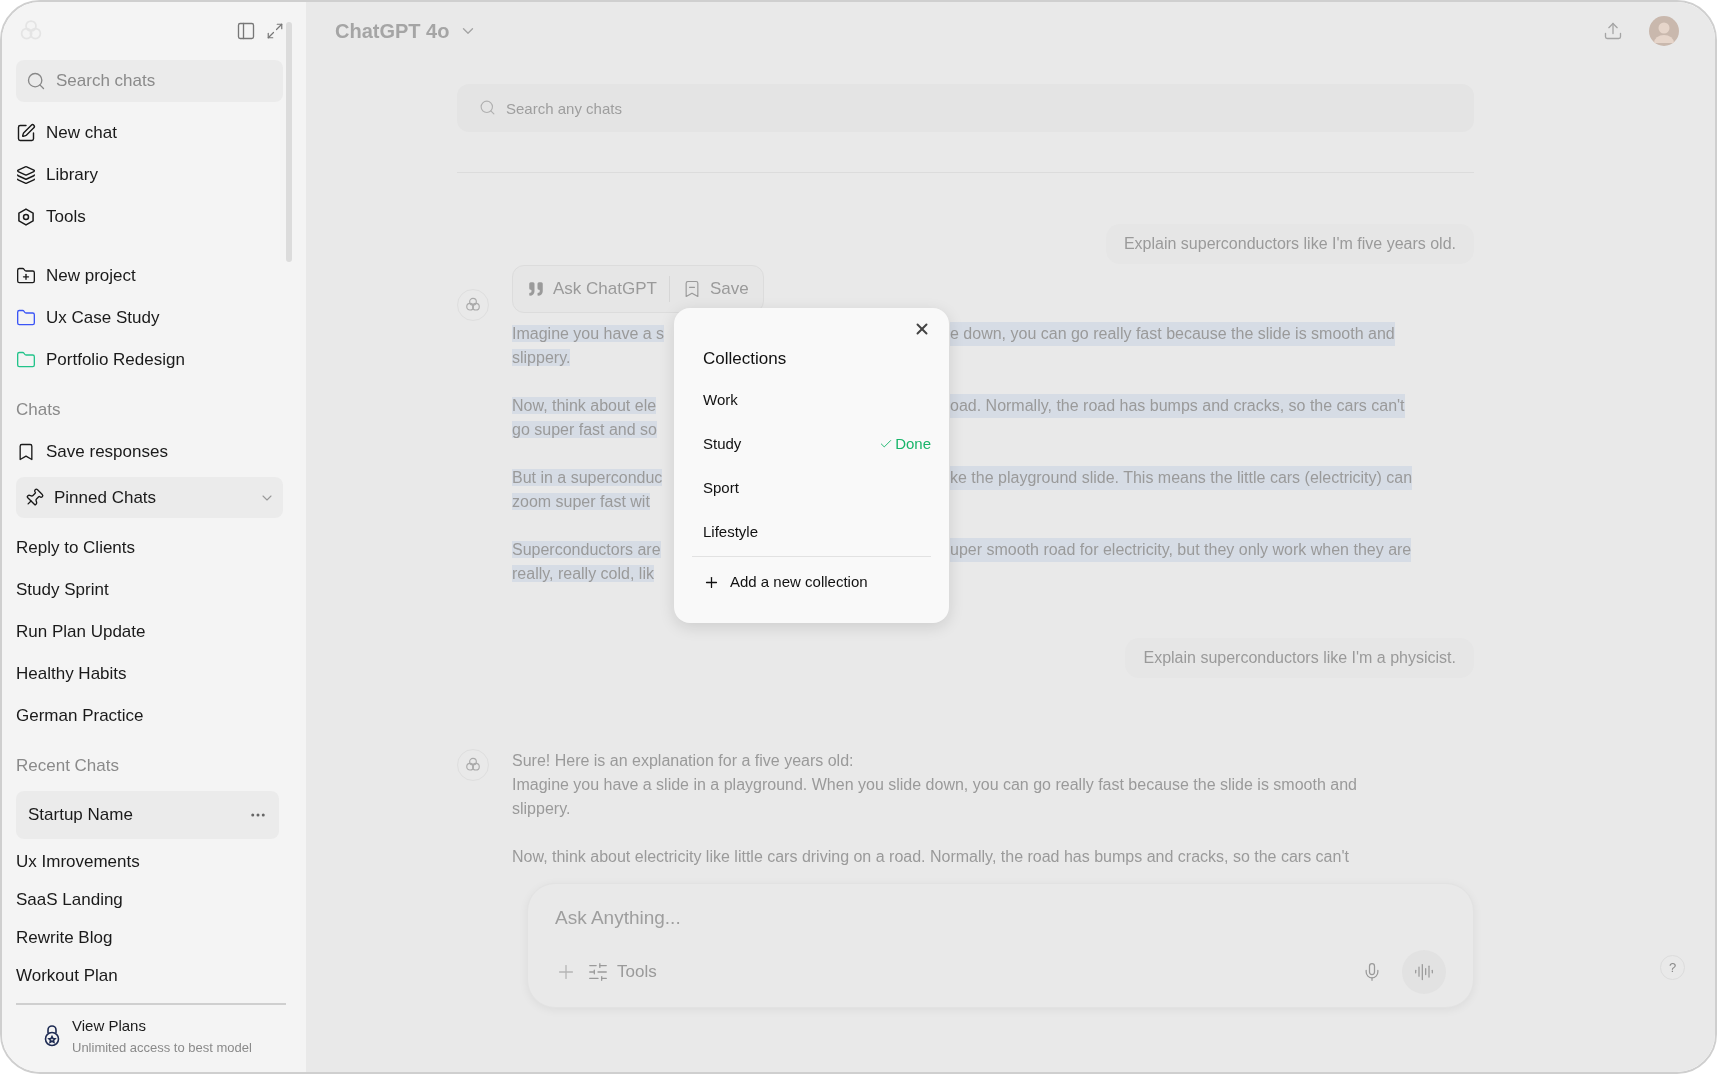 The width and height of the screenshot is (1720, 1076). Describe the element at coordinates (154, 674) in the screenshot. I see `chat-item: Healthy Habits` at that location.